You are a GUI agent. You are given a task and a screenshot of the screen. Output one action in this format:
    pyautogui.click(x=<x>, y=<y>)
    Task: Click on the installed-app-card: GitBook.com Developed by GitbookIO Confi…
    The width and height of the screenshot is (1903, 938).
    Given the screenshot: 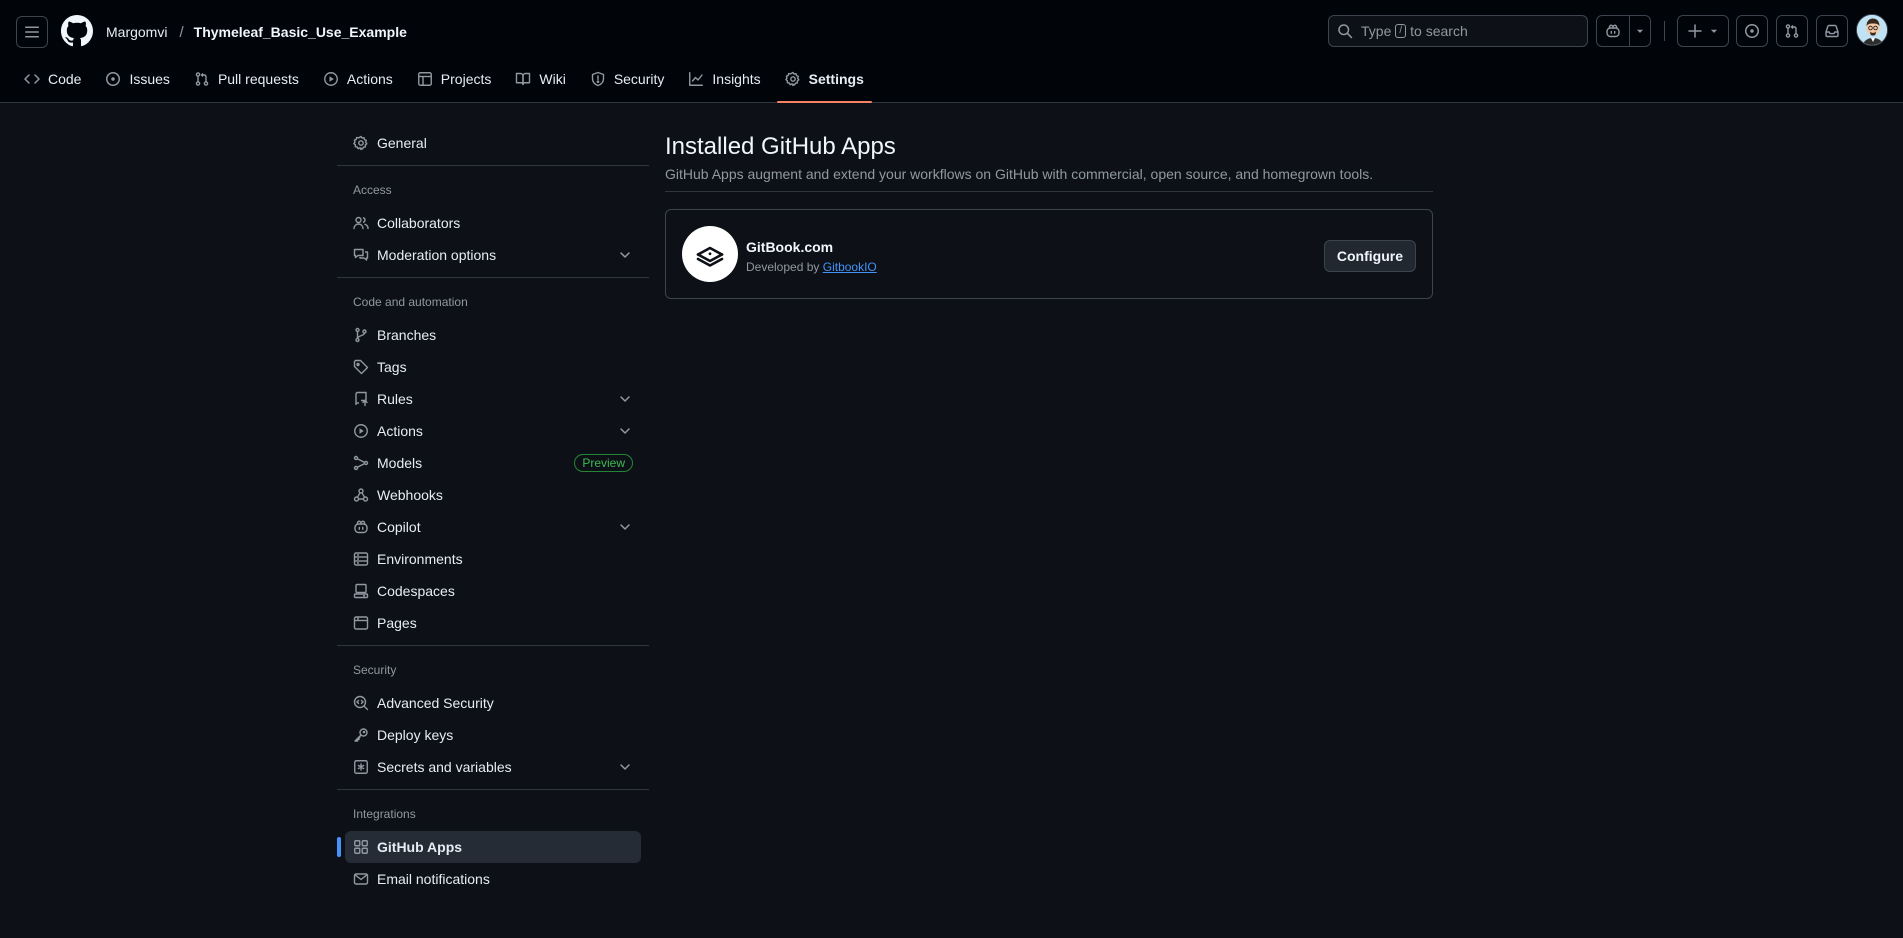 What is the action you would take?
    pyautogui.click(x=1049, y=254)
    